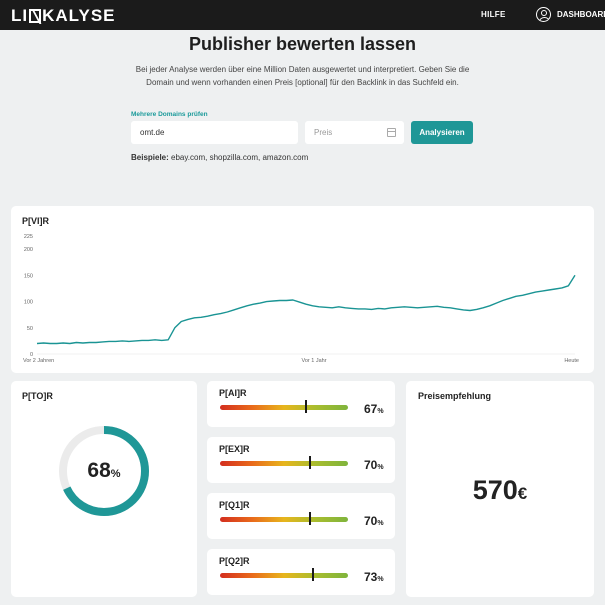 The image size is (605, 605). I want to click on price-placeholder: Preis, so click(323, 132).